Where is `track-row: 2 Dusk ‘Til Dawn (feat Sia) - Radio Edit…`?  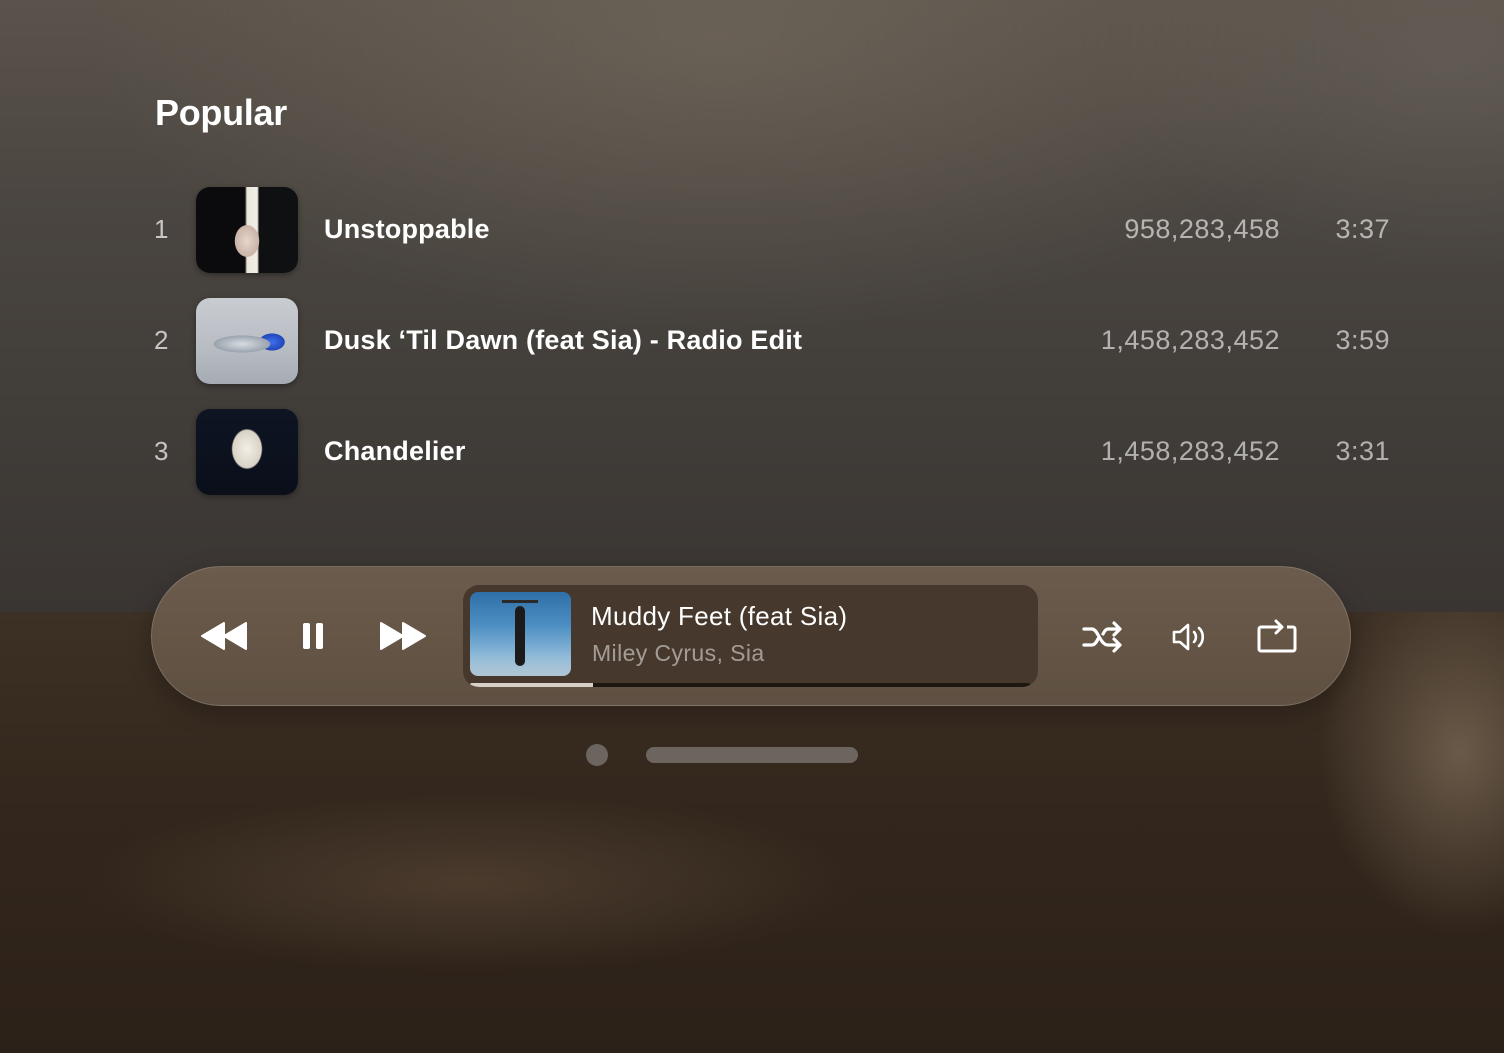 track-row: 2 Dusk ‘Til Dawn (feat Sia) - Radio Edit… is located at coordinates (770, 340).